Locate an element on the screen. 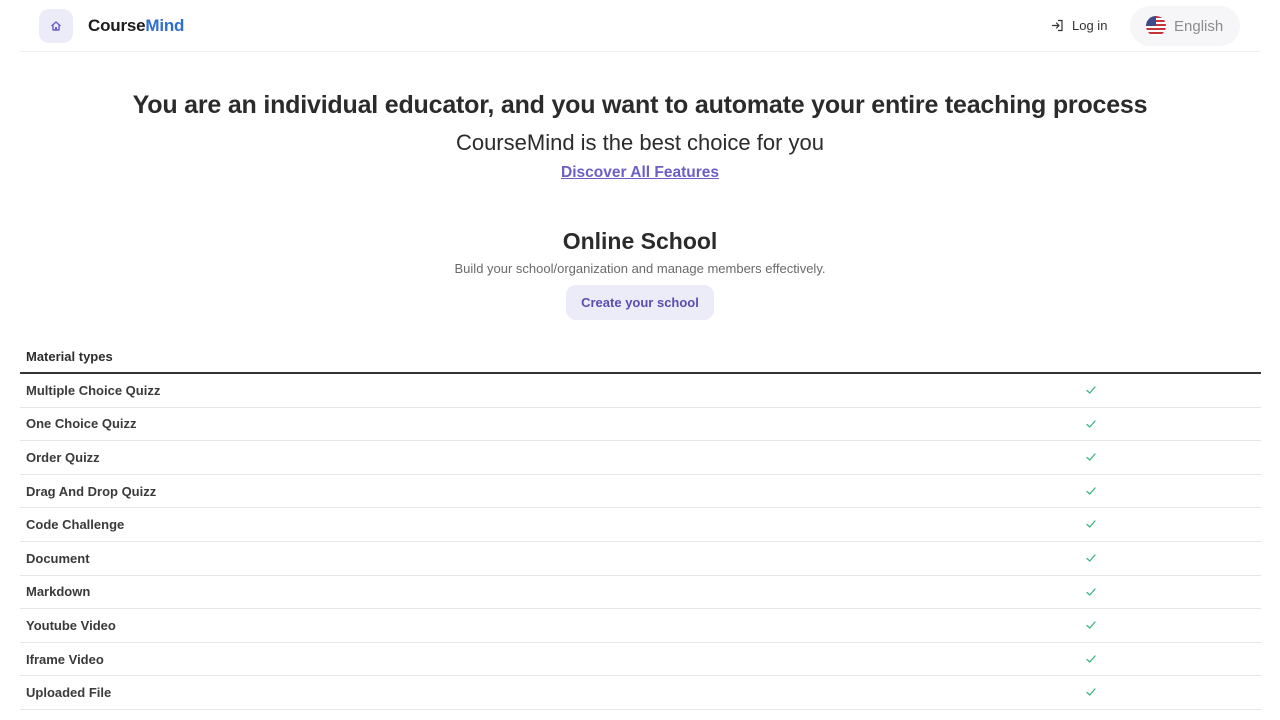 The height and width of the screenshot is (720, 1280). brand-logo: CourseMind is located at coordinates (136, 26).